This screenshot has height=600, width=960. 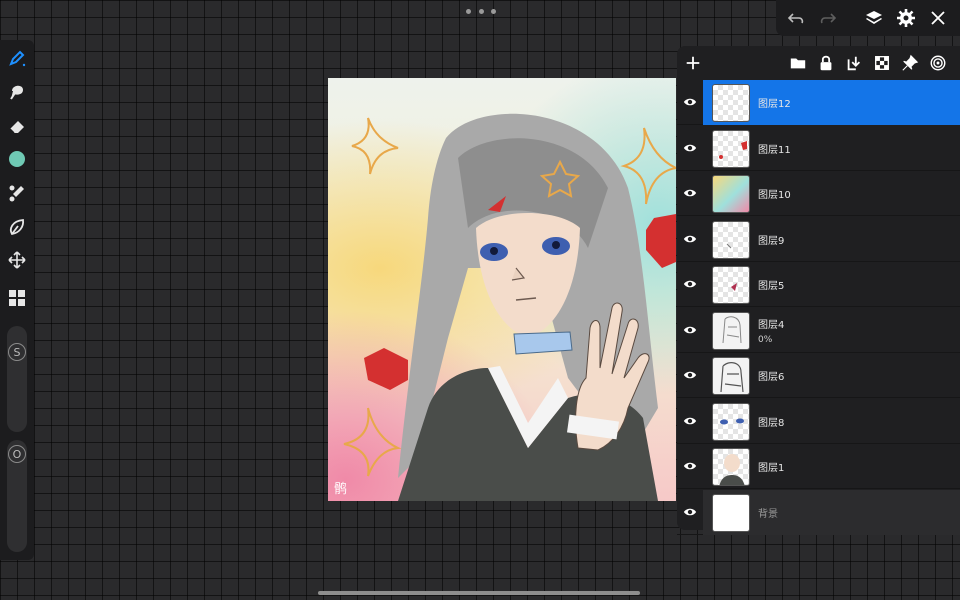 What do you see at coordinates (771, 423) in the screenshot?
I see `layer-name: 图层8` at bounding box center [771, 423].